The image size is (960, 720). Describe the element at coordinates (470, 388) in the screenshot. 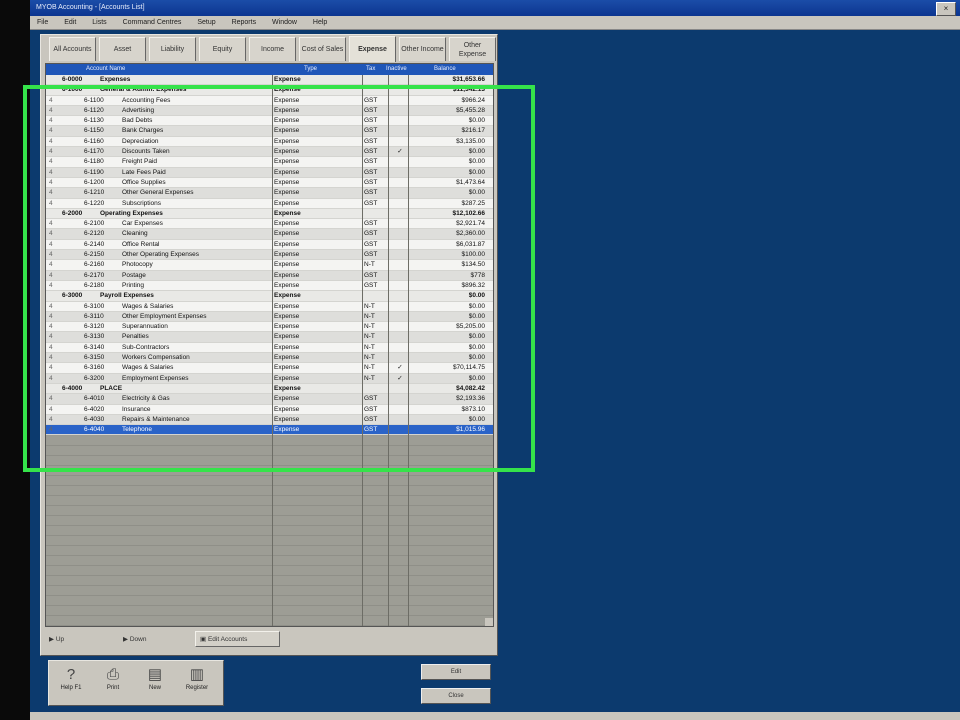

I see `account-balance: $4,082.42` at that location.